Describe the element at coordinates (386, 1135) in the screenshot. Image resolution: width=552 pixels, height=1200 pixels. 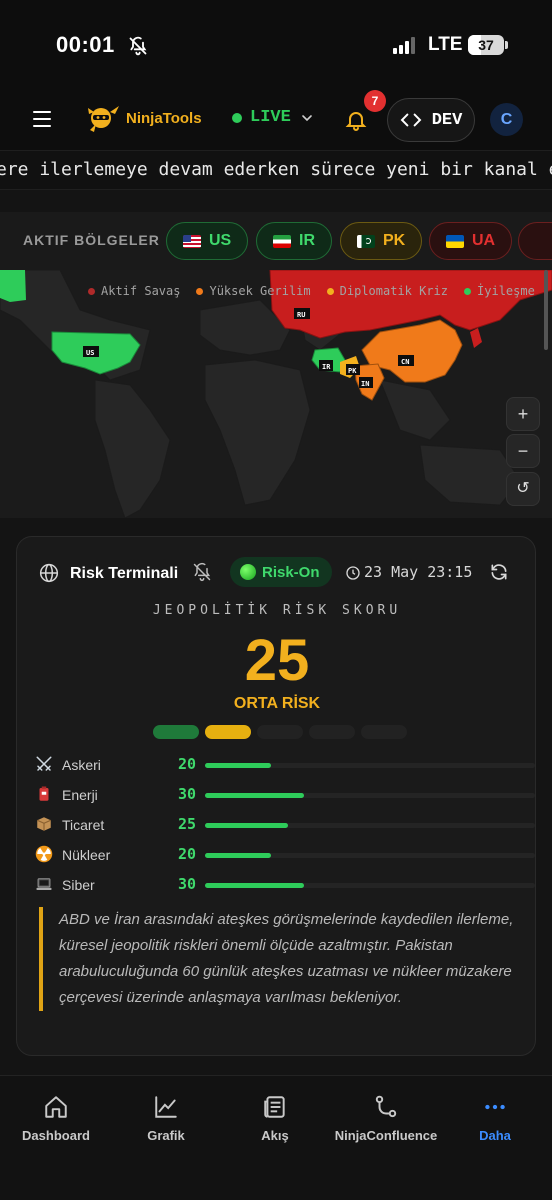
I see `nav-label: NinjaConfluence` at that location.